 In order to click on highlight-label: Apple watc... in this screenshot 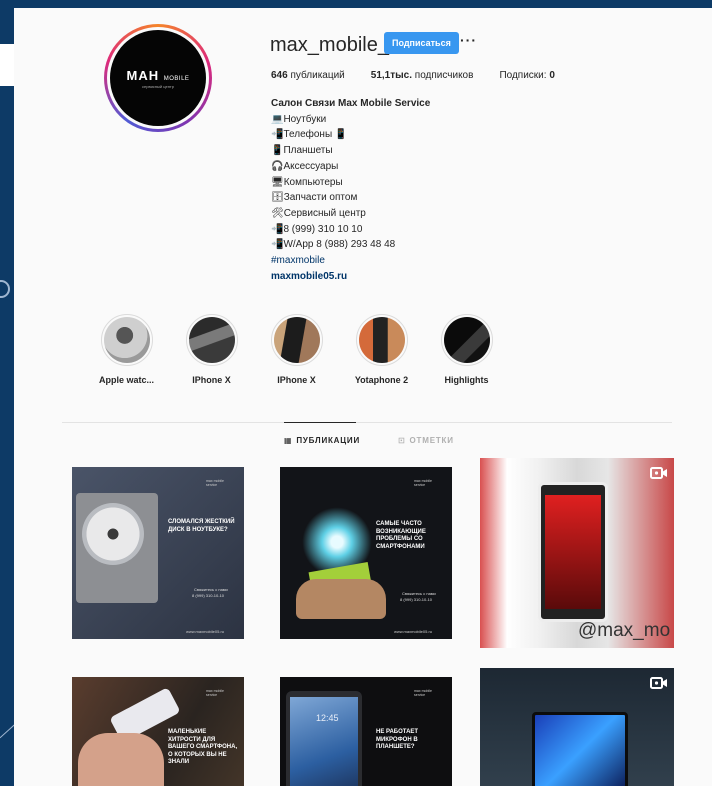, I will do `click(126, 380)`.